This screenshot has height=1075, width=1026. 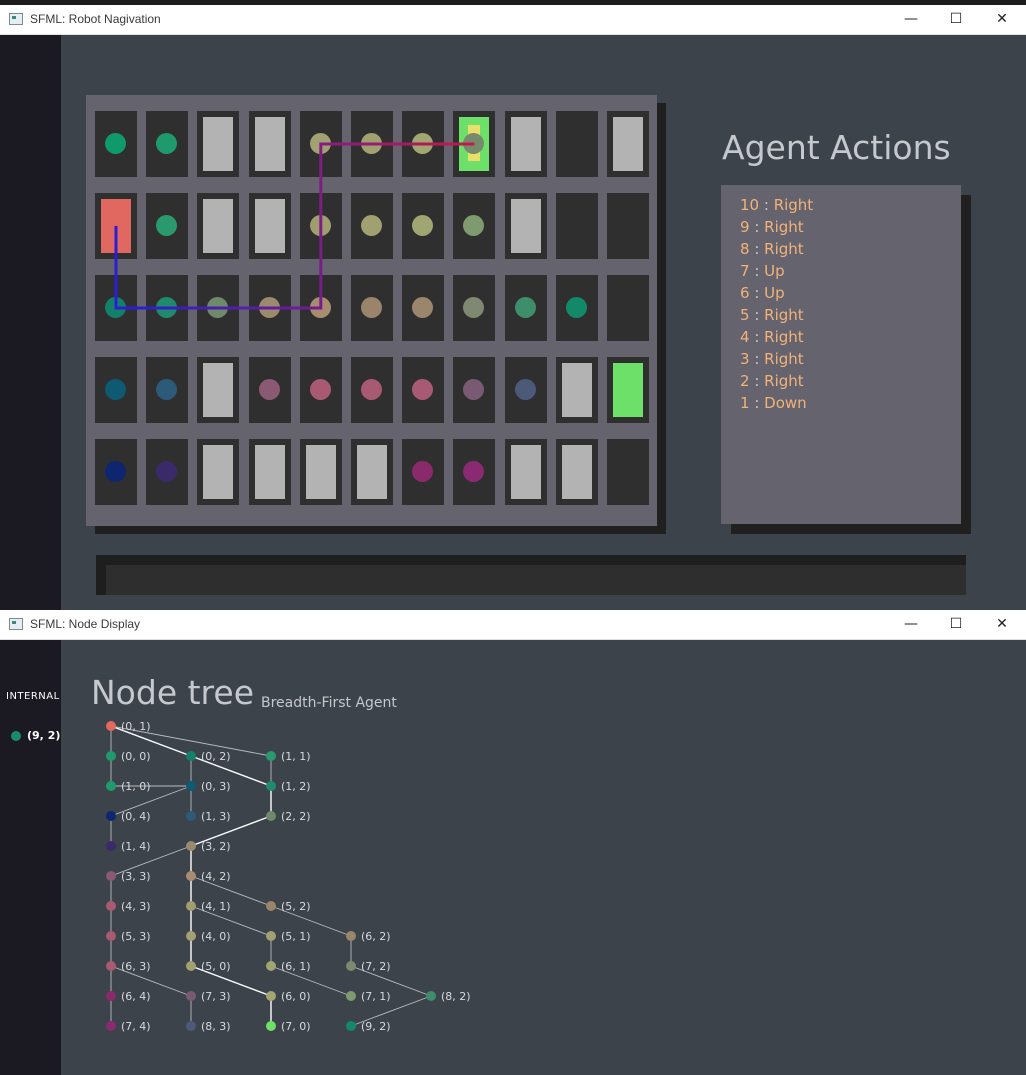 I want to click on tree-node-label: (5, 2), so click(x=296, y=906).